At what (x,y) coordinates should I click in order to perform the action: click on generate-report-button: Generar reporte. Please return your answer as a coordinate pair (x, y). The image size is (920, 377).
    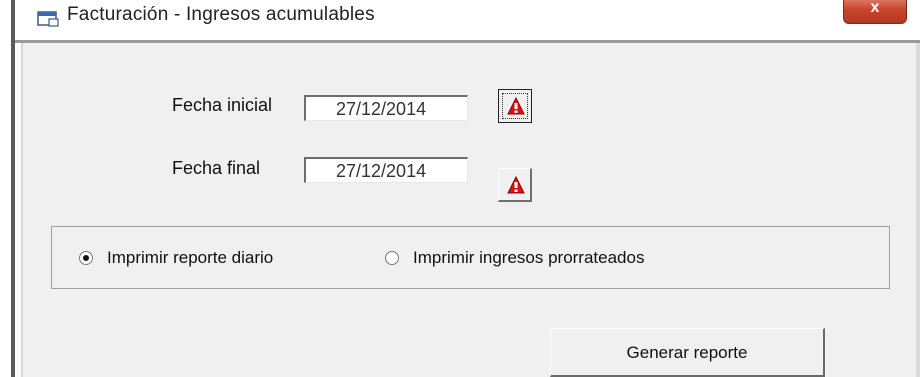
    Looking at the image, I should click on (687, 352).